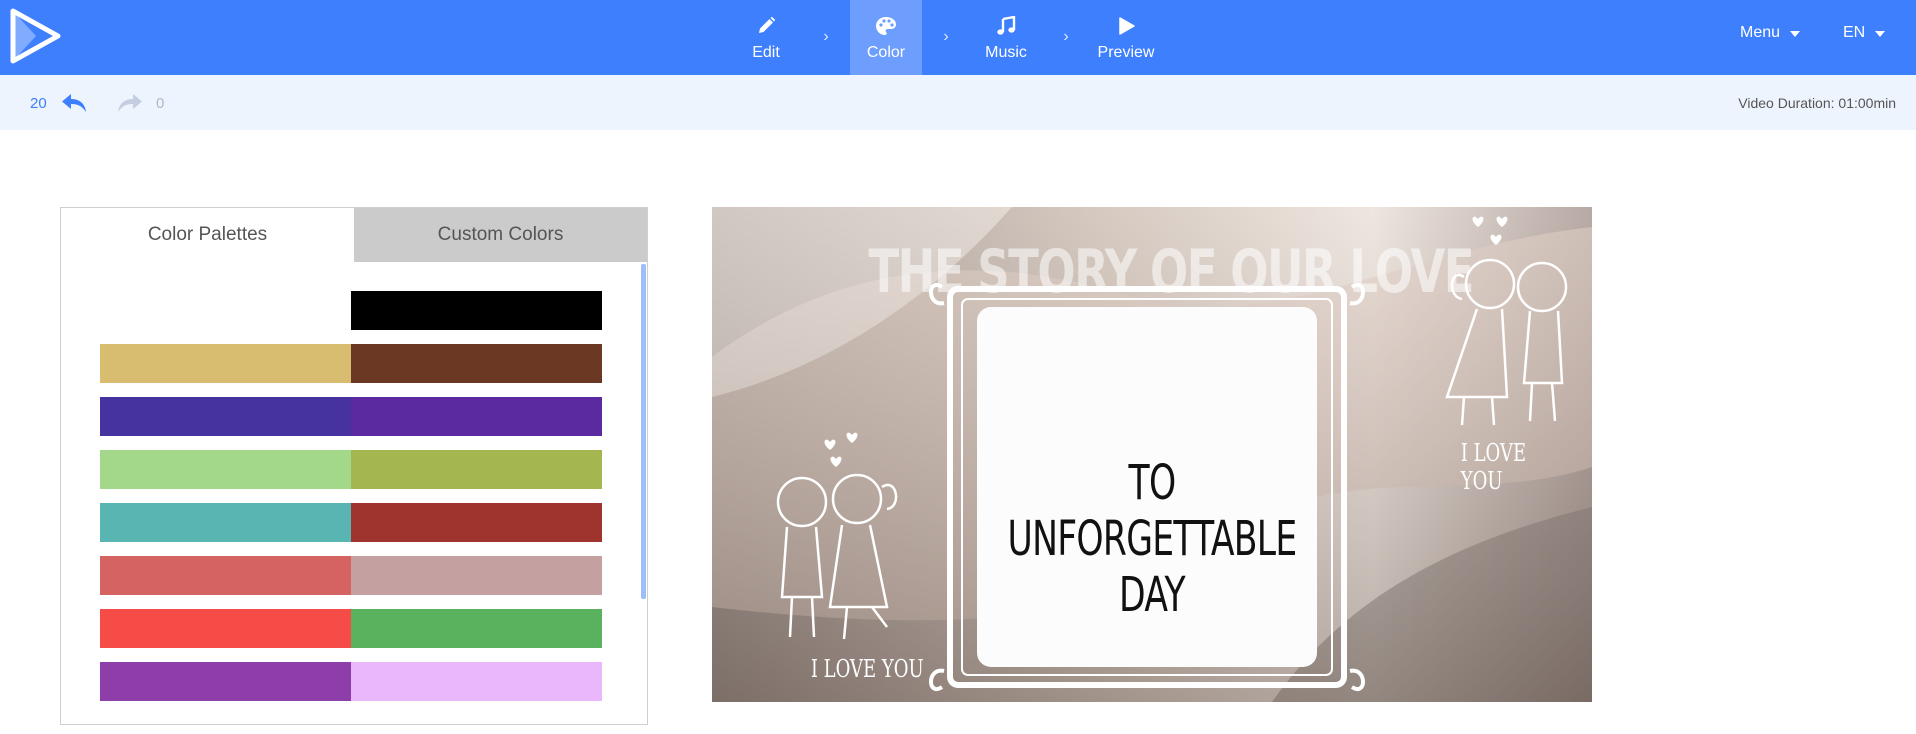 This screenshot has height=734, width=1916. What do you see at coordinates (643, 431) in the screenshot?
I see `scrollbar-thumb` at bounding box center [643, 431].